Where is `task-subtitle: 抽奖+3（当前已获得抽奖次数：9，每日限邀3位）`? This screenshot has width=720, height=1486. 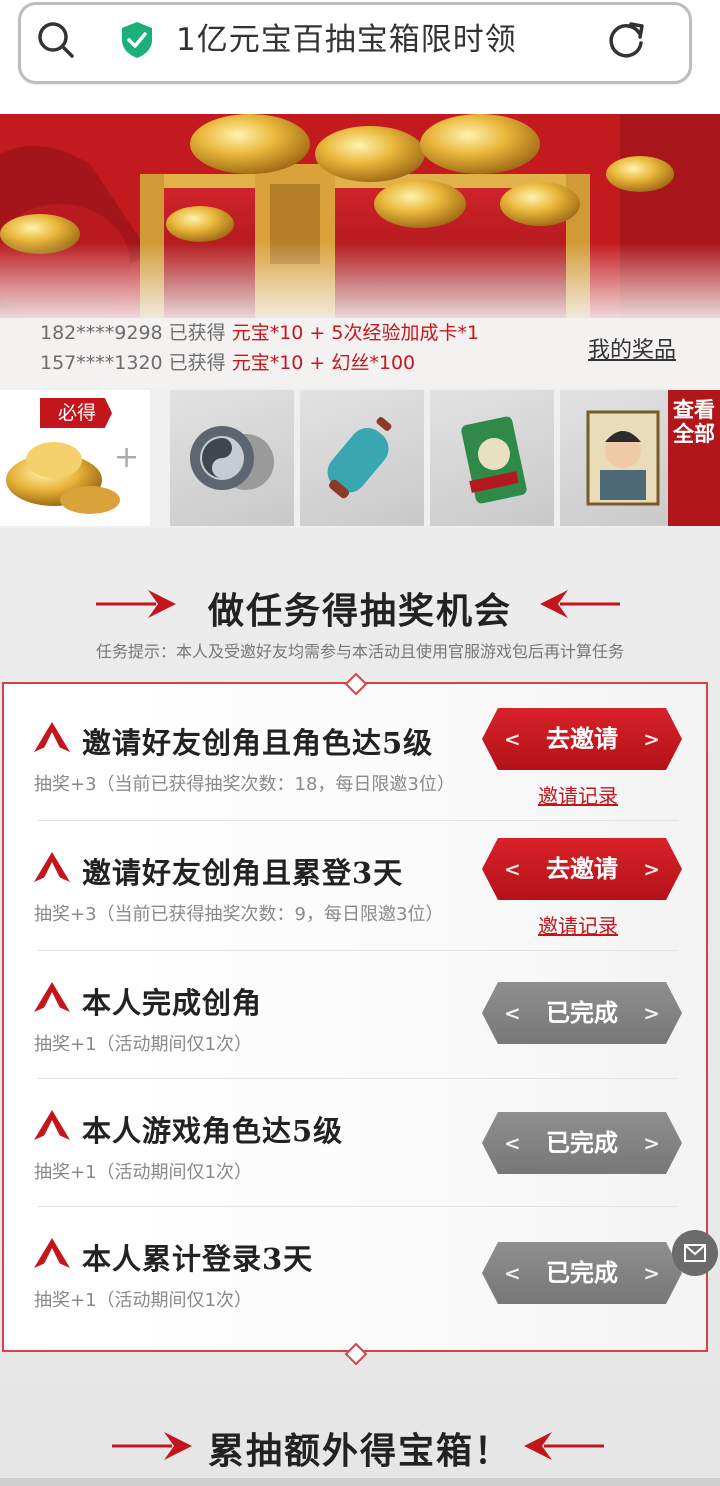
task-subtitle: 抽奖+3（当前已获得抽奖次数：9，每日限邀3位） is located at coordinates (239, 914).